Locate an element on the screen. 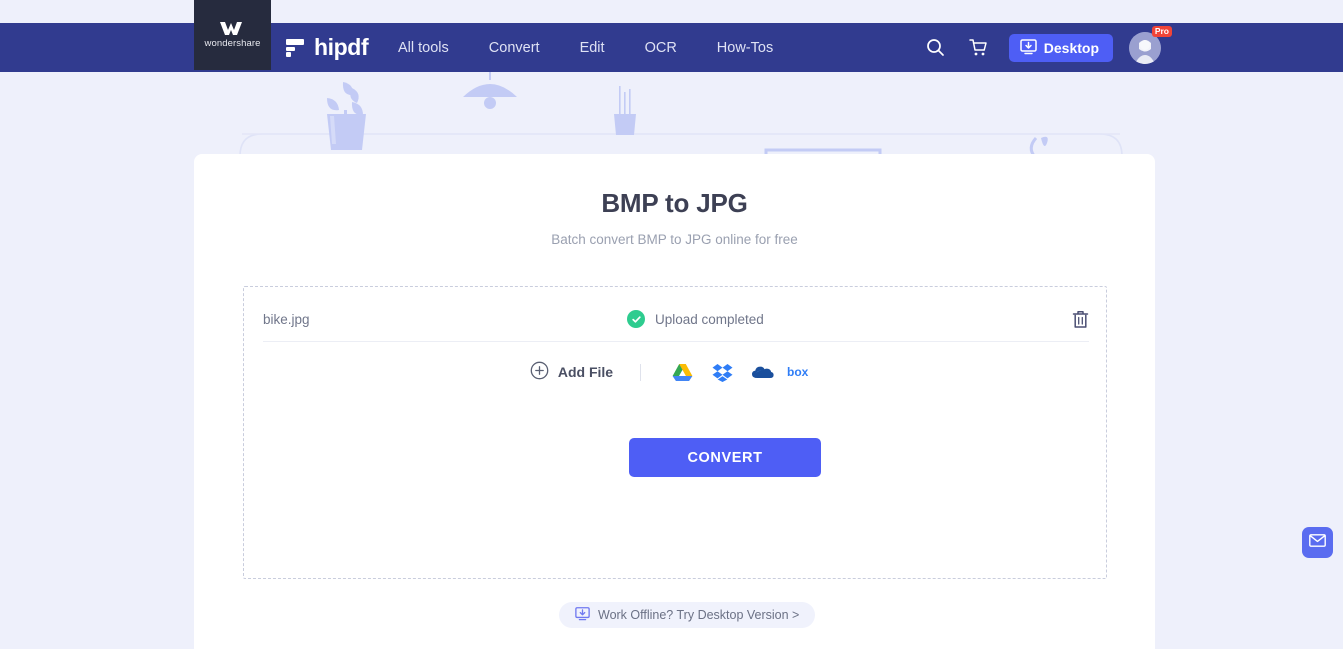 The image size is (1343, 649). pro-badge: Pro is located at coordinates (1161, 31).